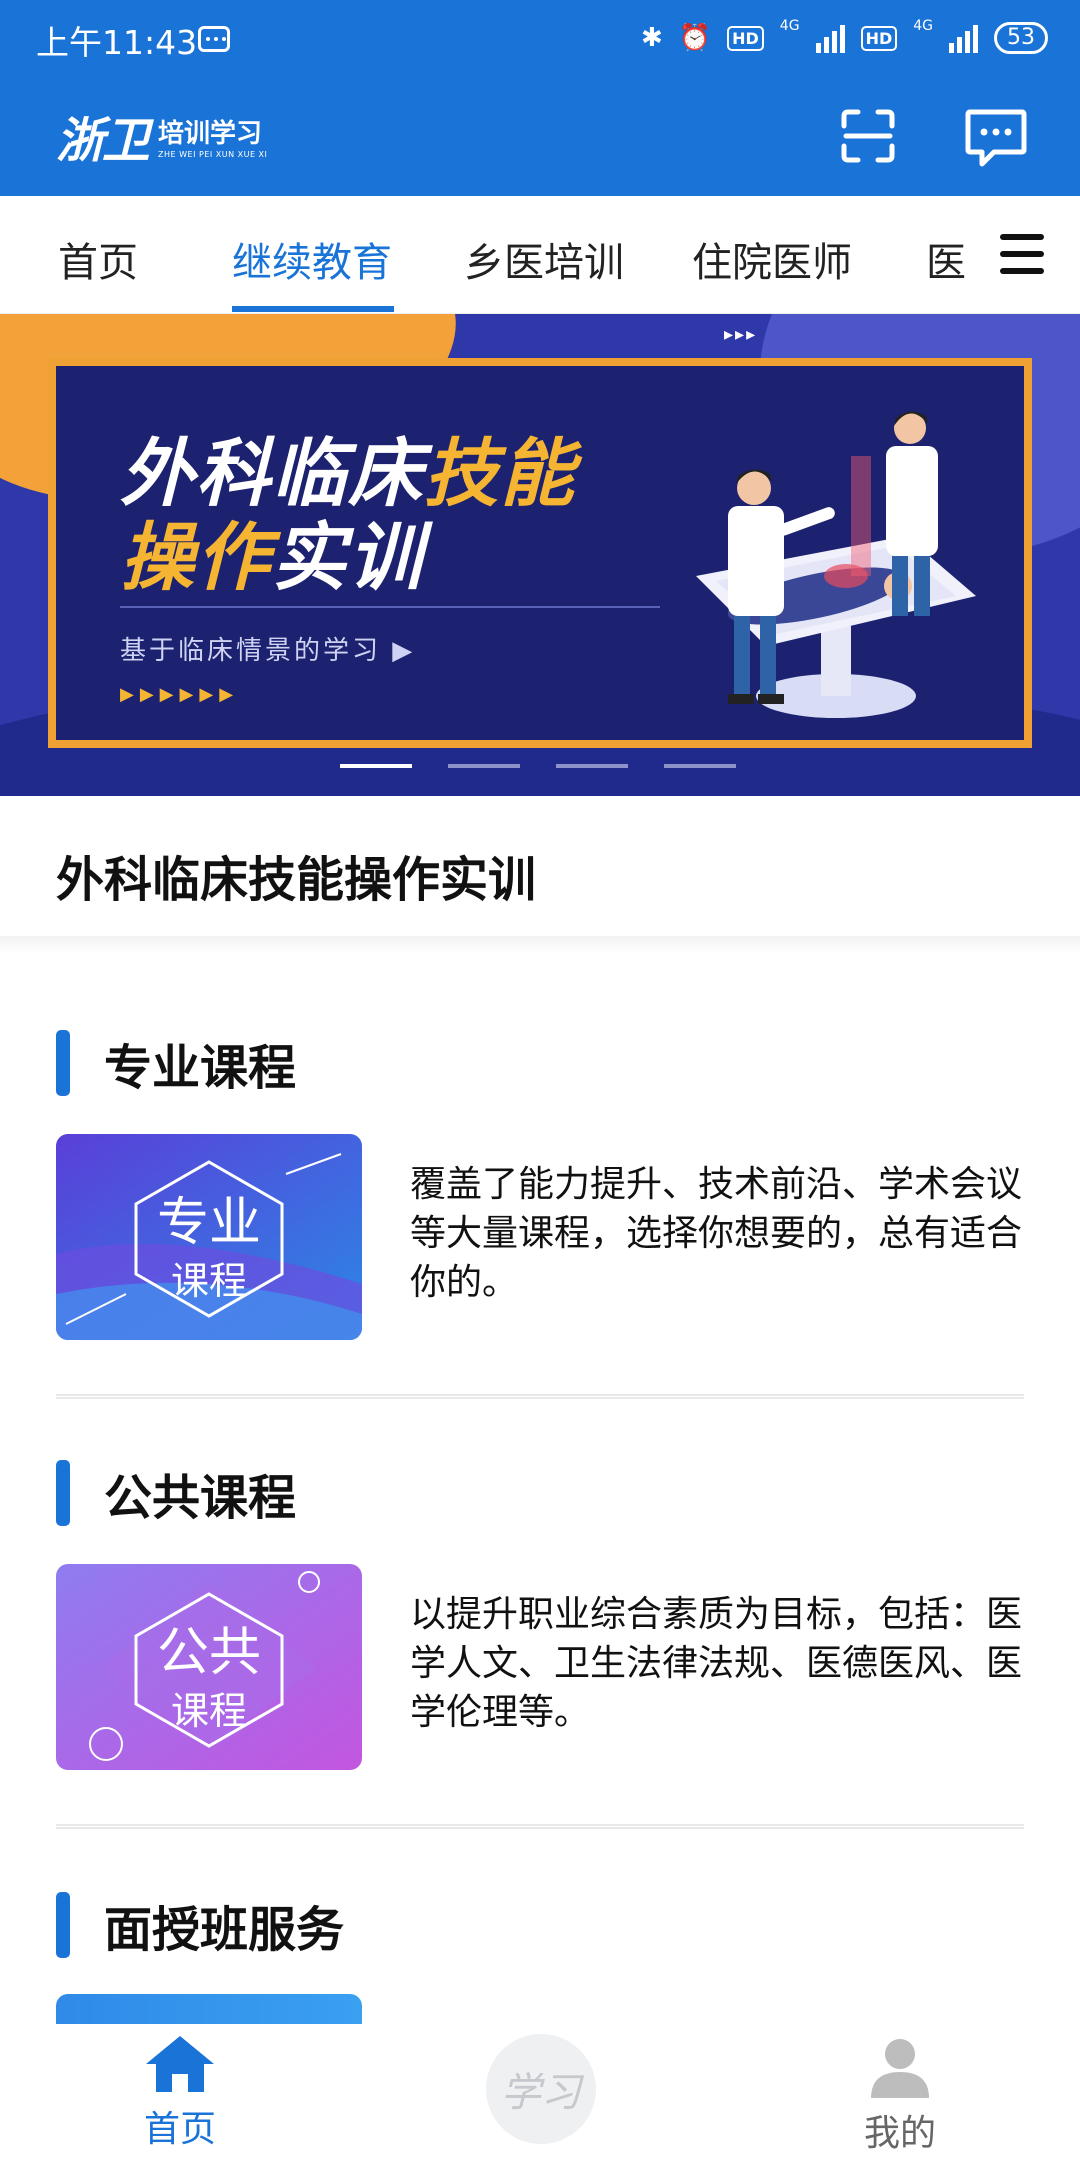 This screenshot has height=2160, width=1080. What do you see at coordinates (404, 651) in the screenshot?
I see `video-camera-icon: ▶` at bounding box center [404, 651].